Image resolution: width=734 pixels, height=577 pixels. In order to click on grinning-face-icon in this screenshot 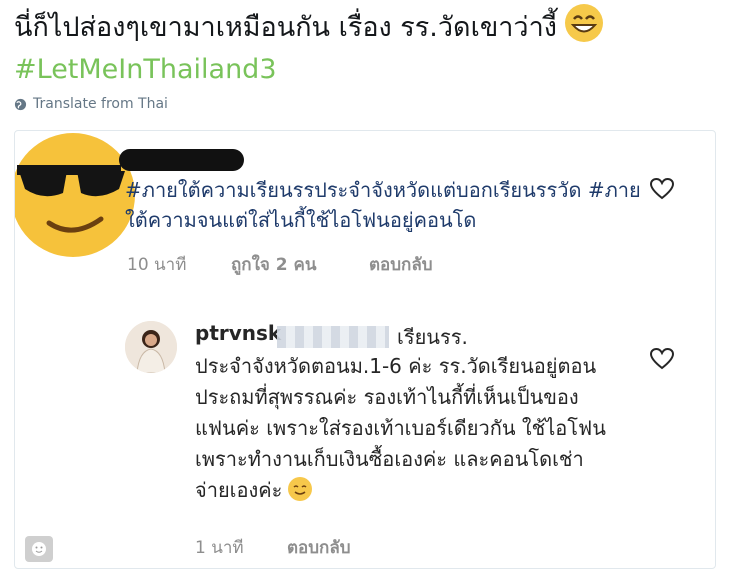, I will do `click(583, 23)`.